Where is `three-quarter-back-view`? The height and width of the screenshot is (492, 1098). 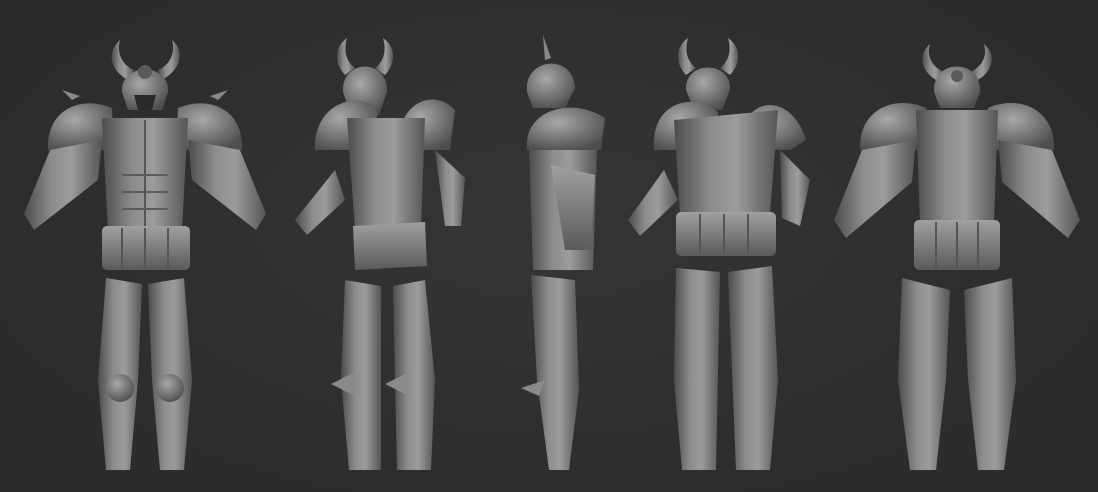
three-quarter-back-view is located at coordinates (719, 254).